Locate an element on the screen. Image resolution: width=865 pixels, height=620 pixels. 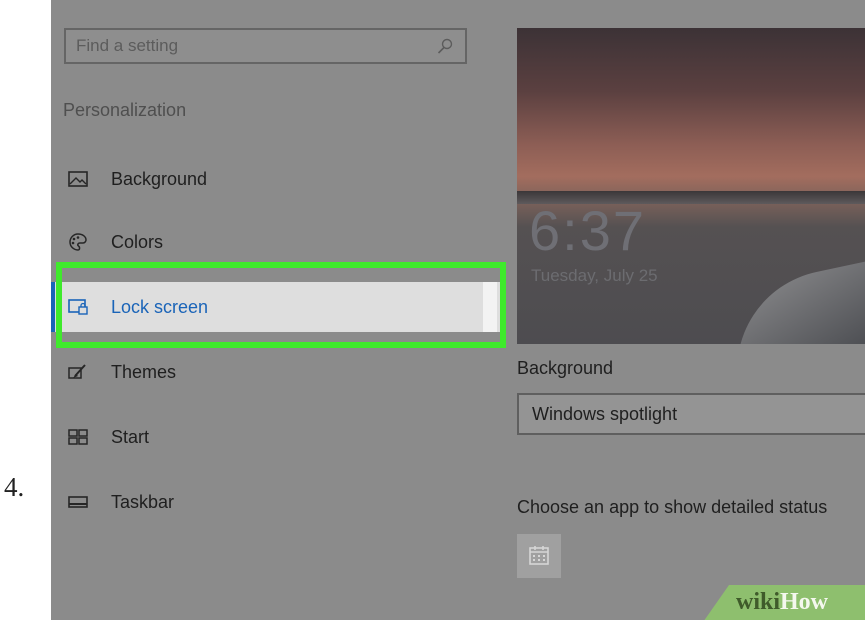
sidebar-item-themes: Themes is located at coordinates (276, 372).